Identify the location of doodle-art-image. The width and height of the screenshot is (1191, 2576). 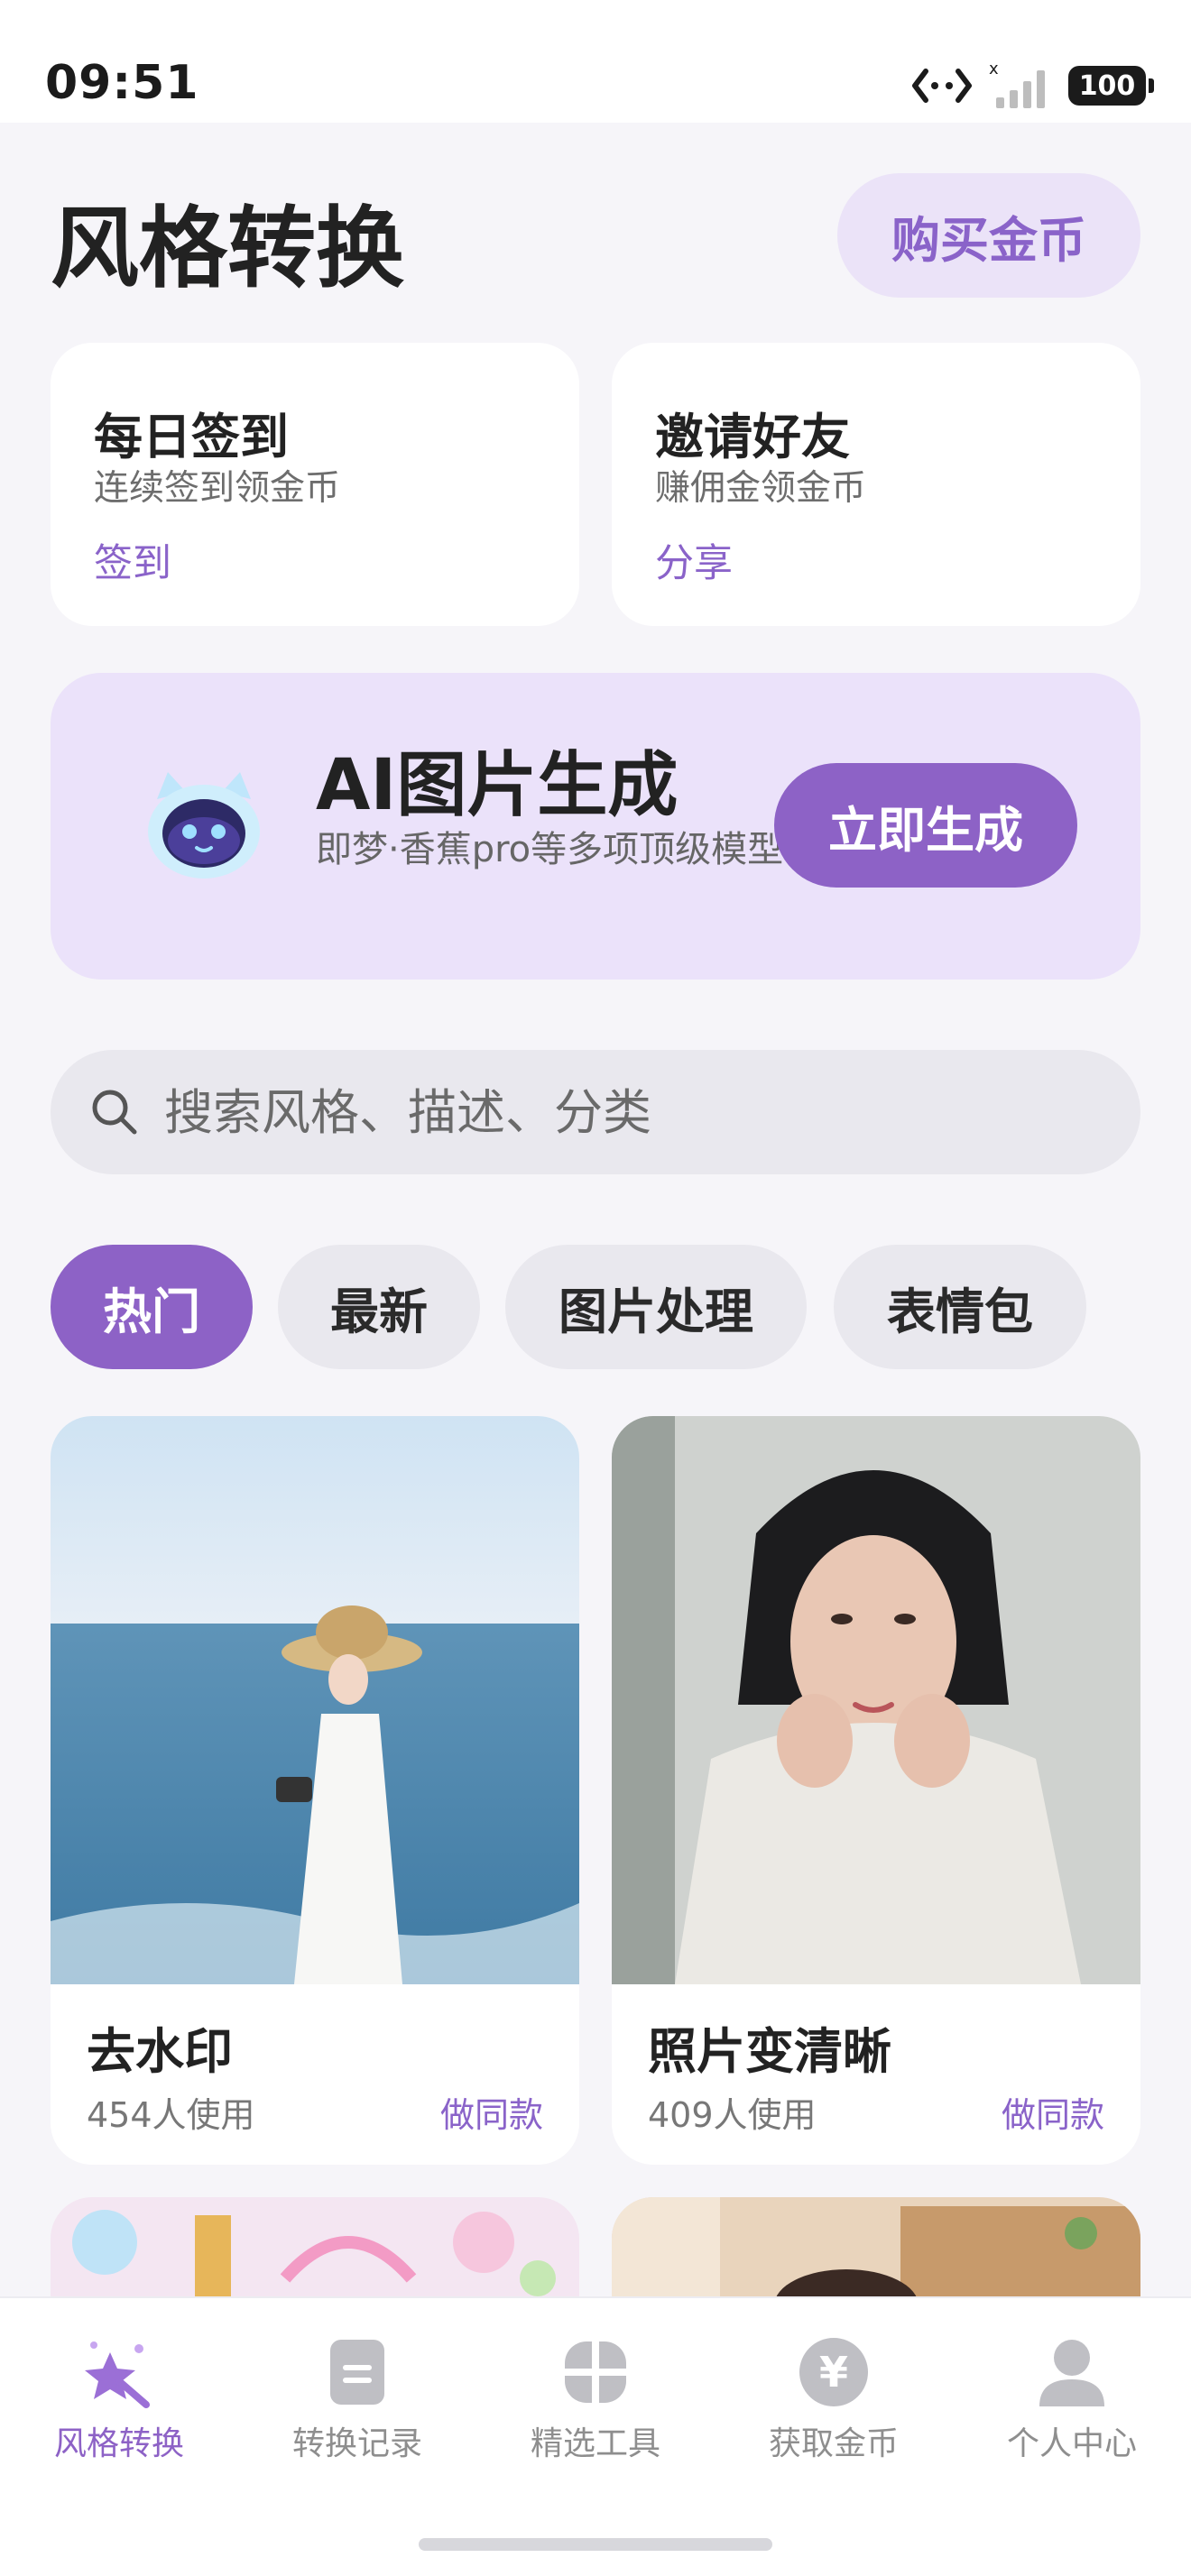
(315, 2251).